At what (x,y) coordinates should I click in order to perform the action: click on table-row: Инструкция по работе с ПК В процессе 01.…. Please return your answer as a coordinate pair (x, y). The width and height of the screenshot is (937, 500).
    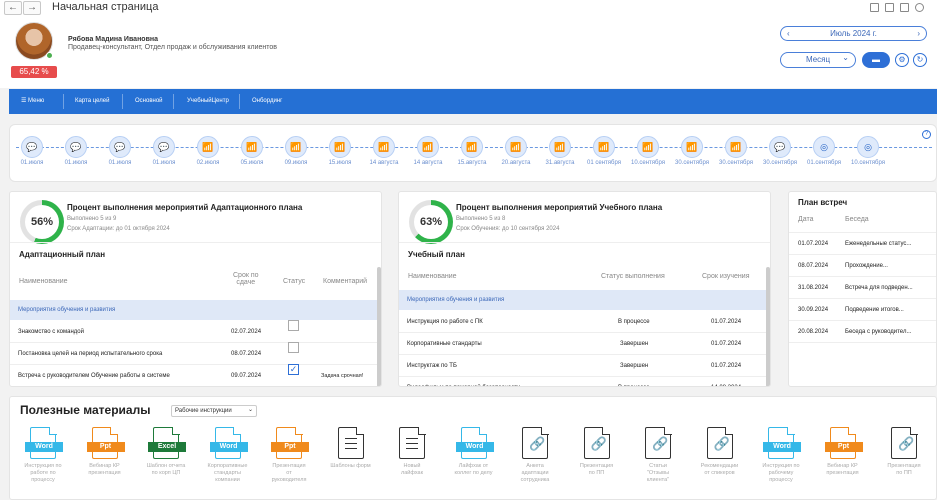
    Looking at the image, I should click on (583, 322).